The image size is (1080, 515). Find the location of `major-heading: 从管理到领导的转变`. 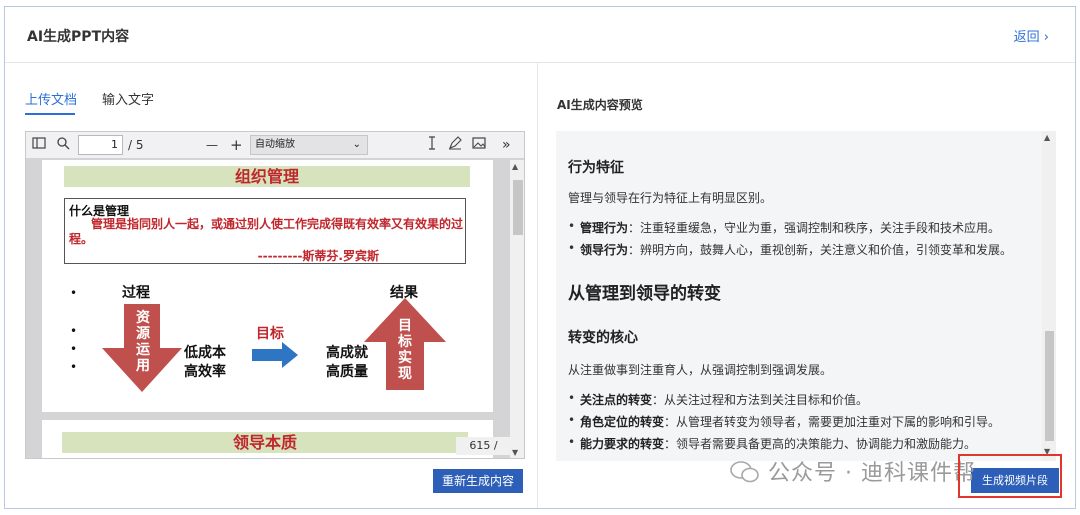

major-heading: 从管理到领导的转变 is located at coordinates (644, 294).